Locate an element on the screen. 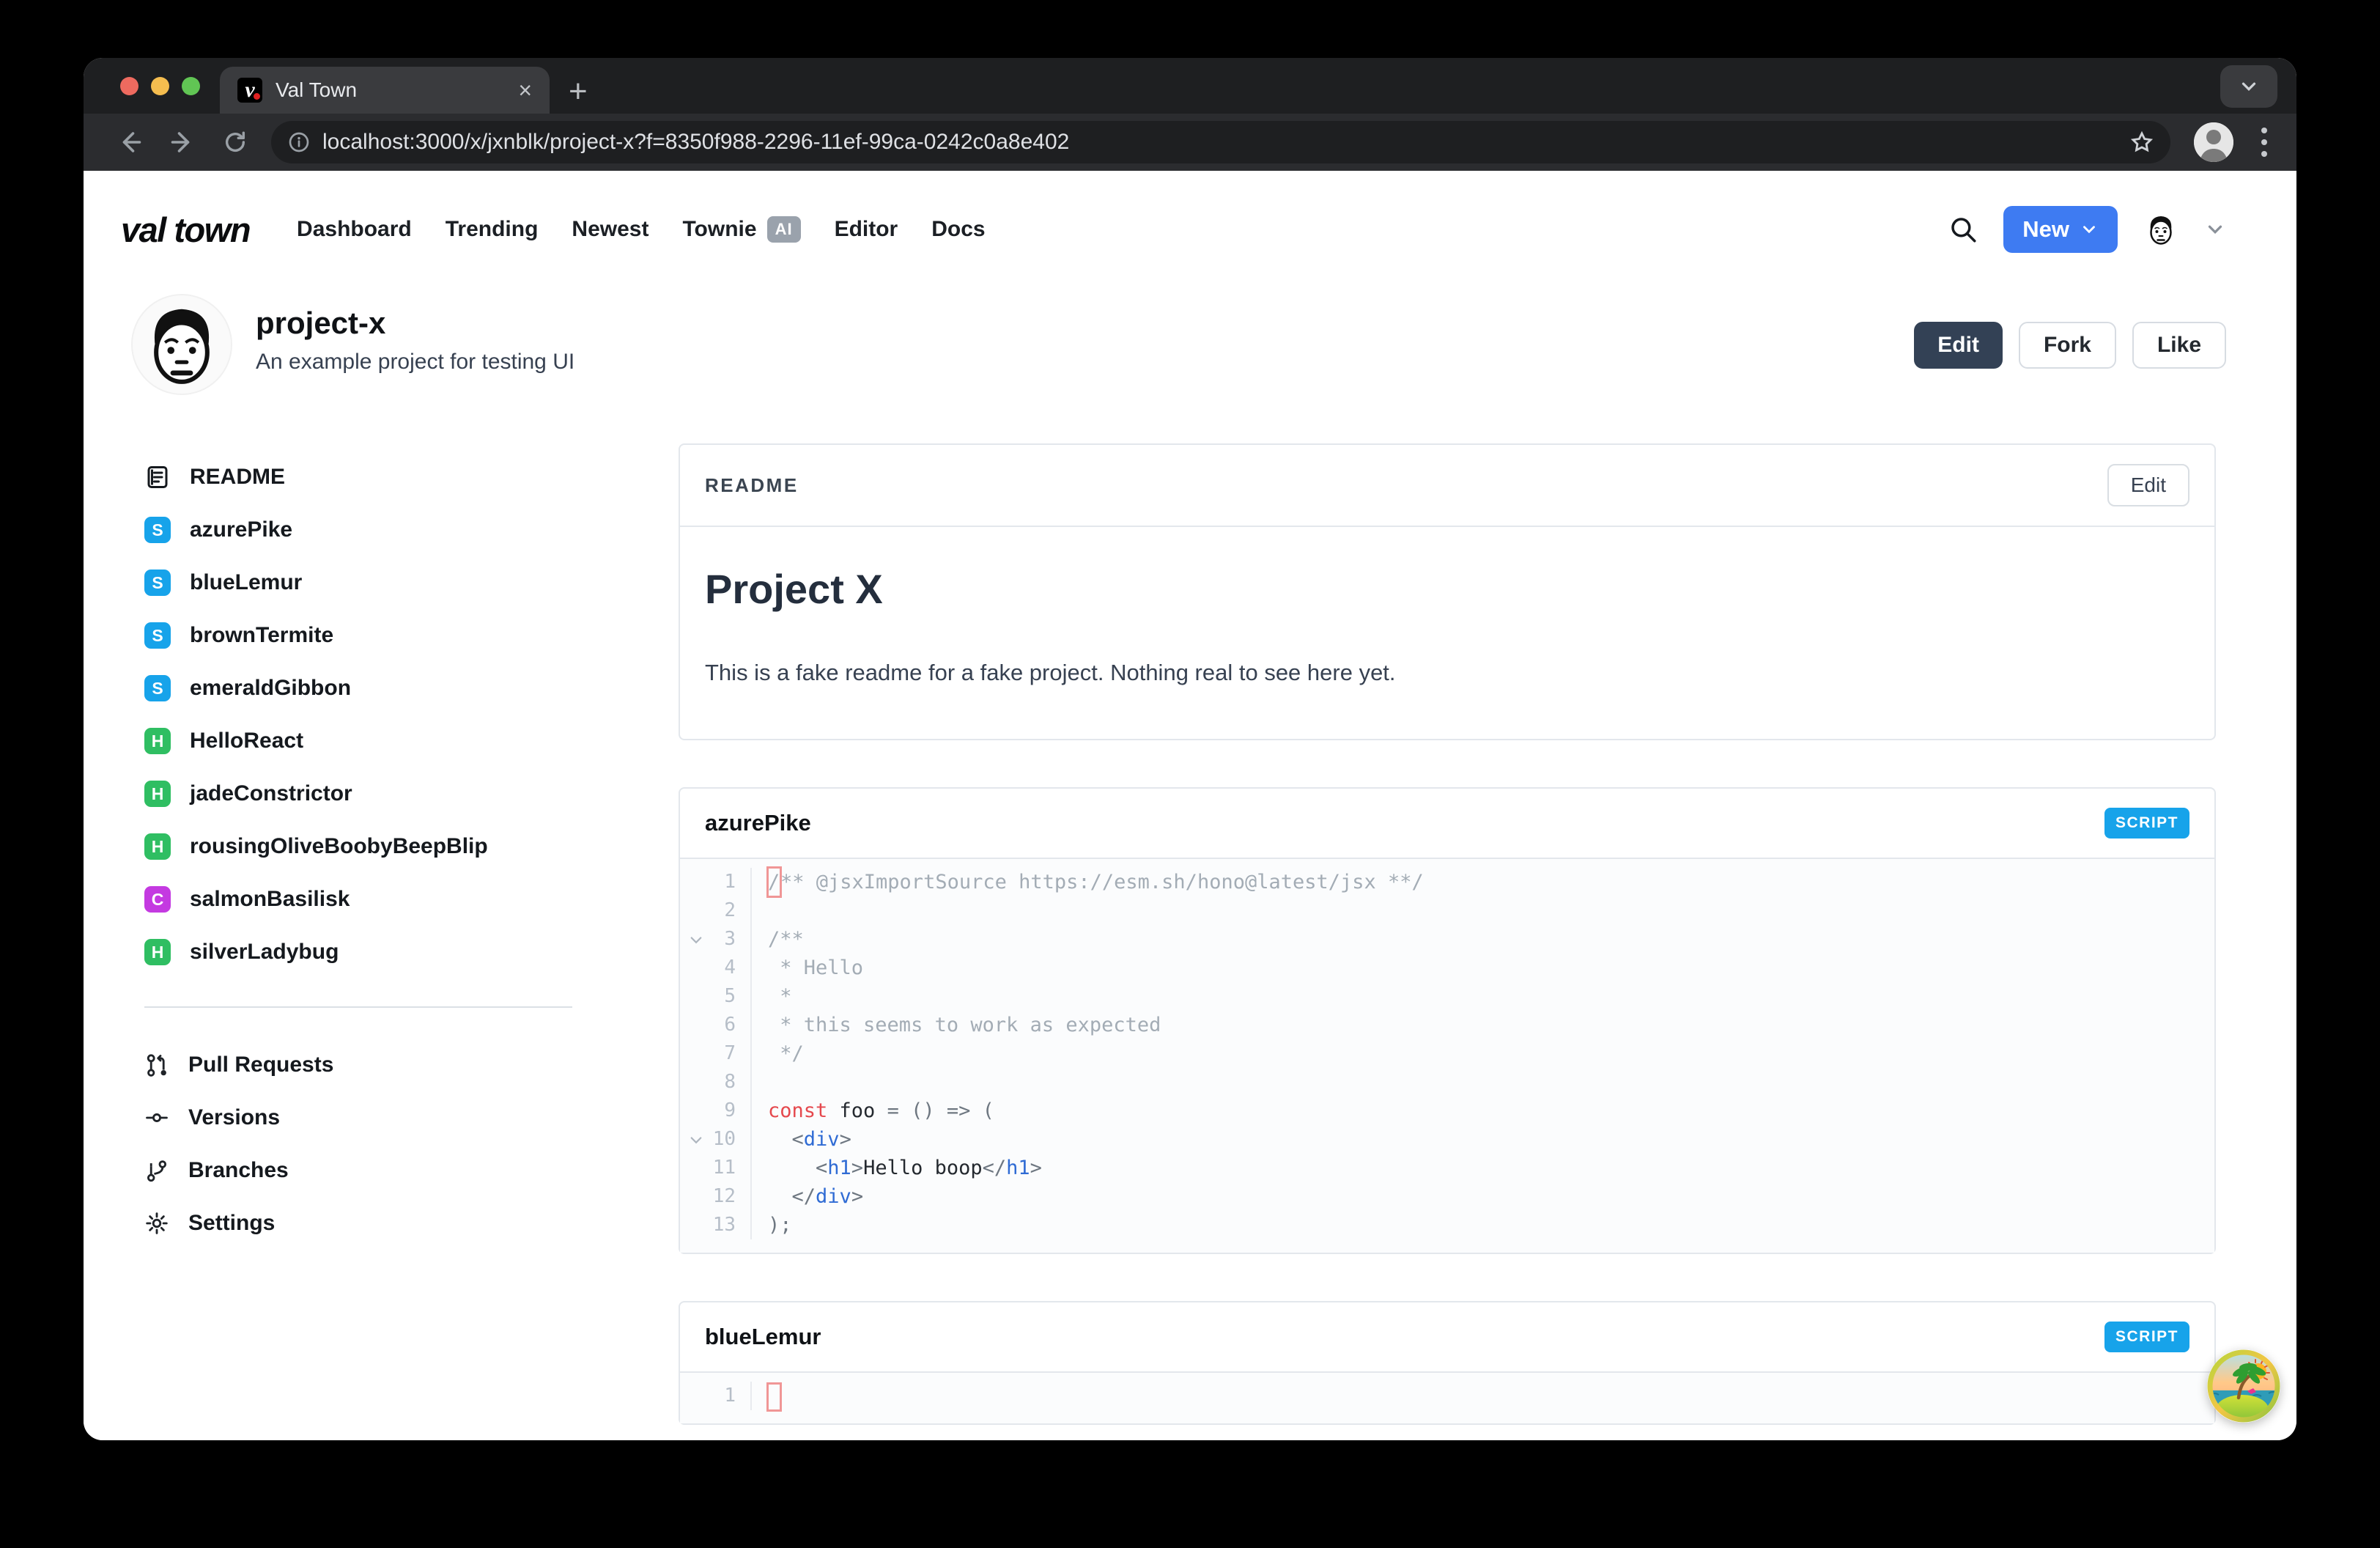  sidebar-item-rousingOliveBoobyBeepBlip: HrousingOliveBoobyBeepBlip is located at coordinates (358, 846).